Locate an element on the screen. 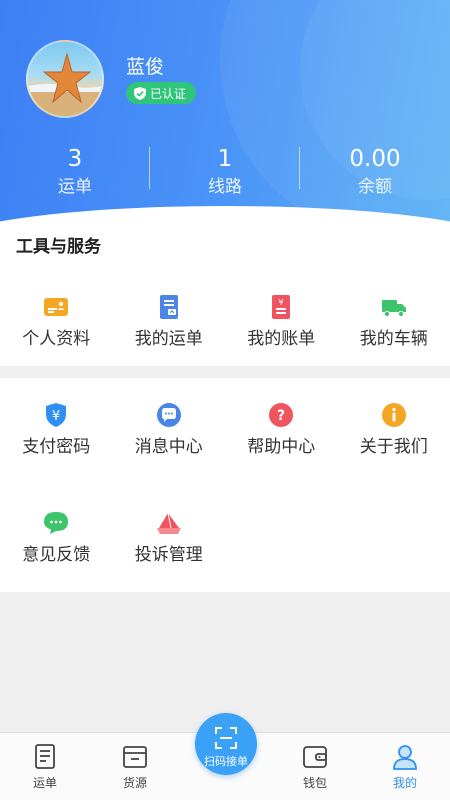  menu-item-label: 意见反馈 is located at coordinates (56, 555).